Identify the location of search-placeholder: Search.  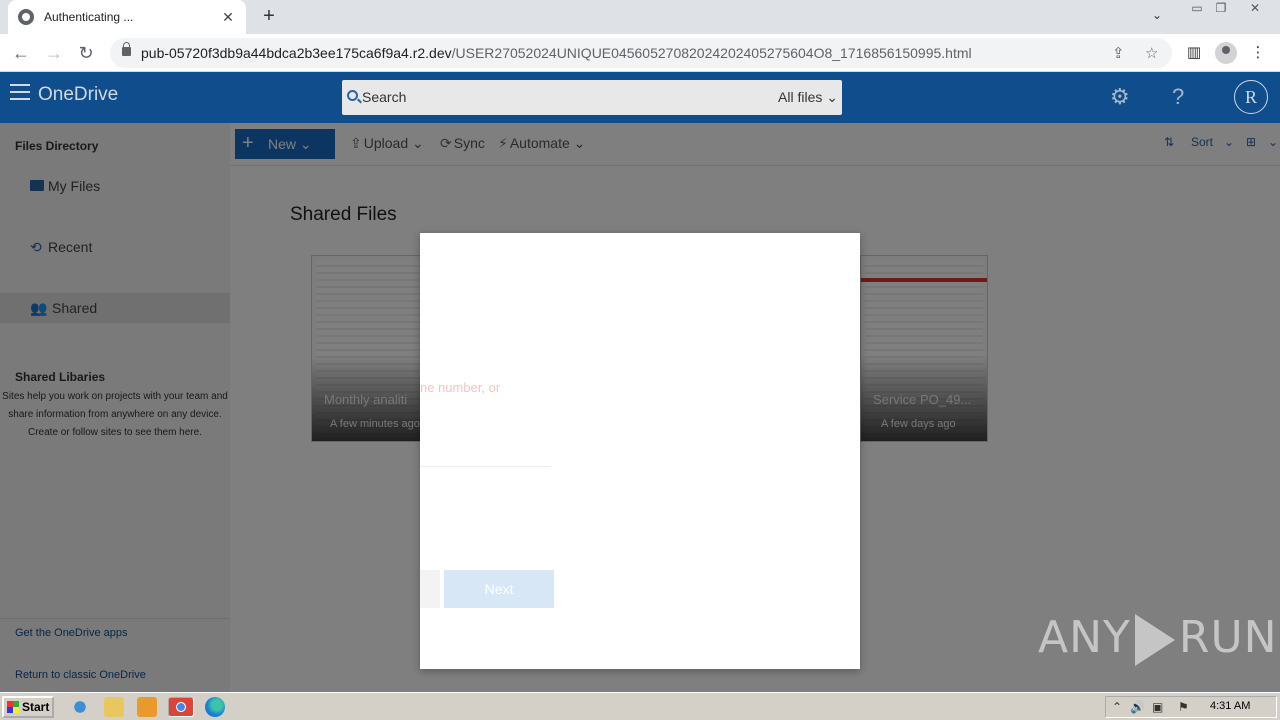
(384, 97).